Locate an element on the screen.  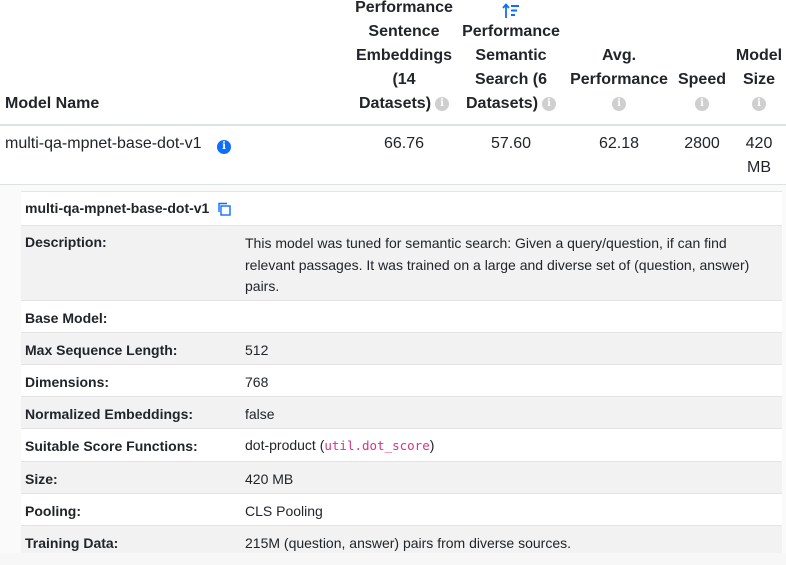
size-label: Size: is located at coordinates (131, 477).